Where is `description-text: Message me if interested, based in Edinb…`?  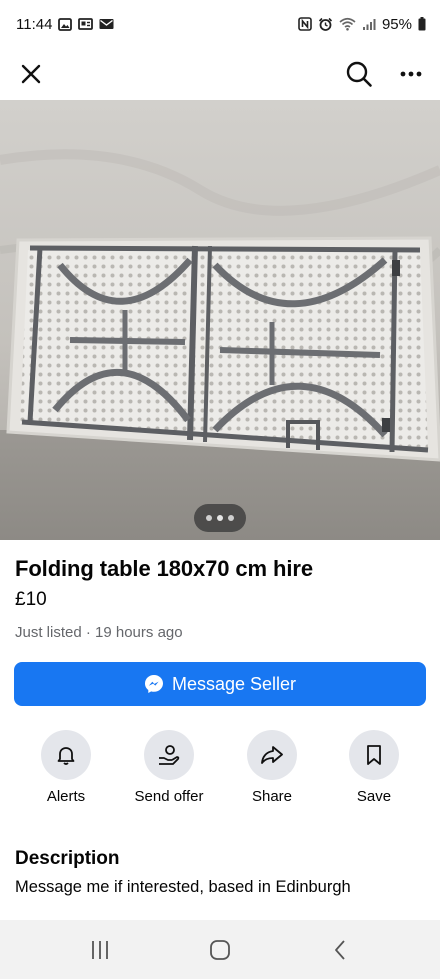
description-text: Message me if interested, based in Edinb… is located at coordinates (183, 887).